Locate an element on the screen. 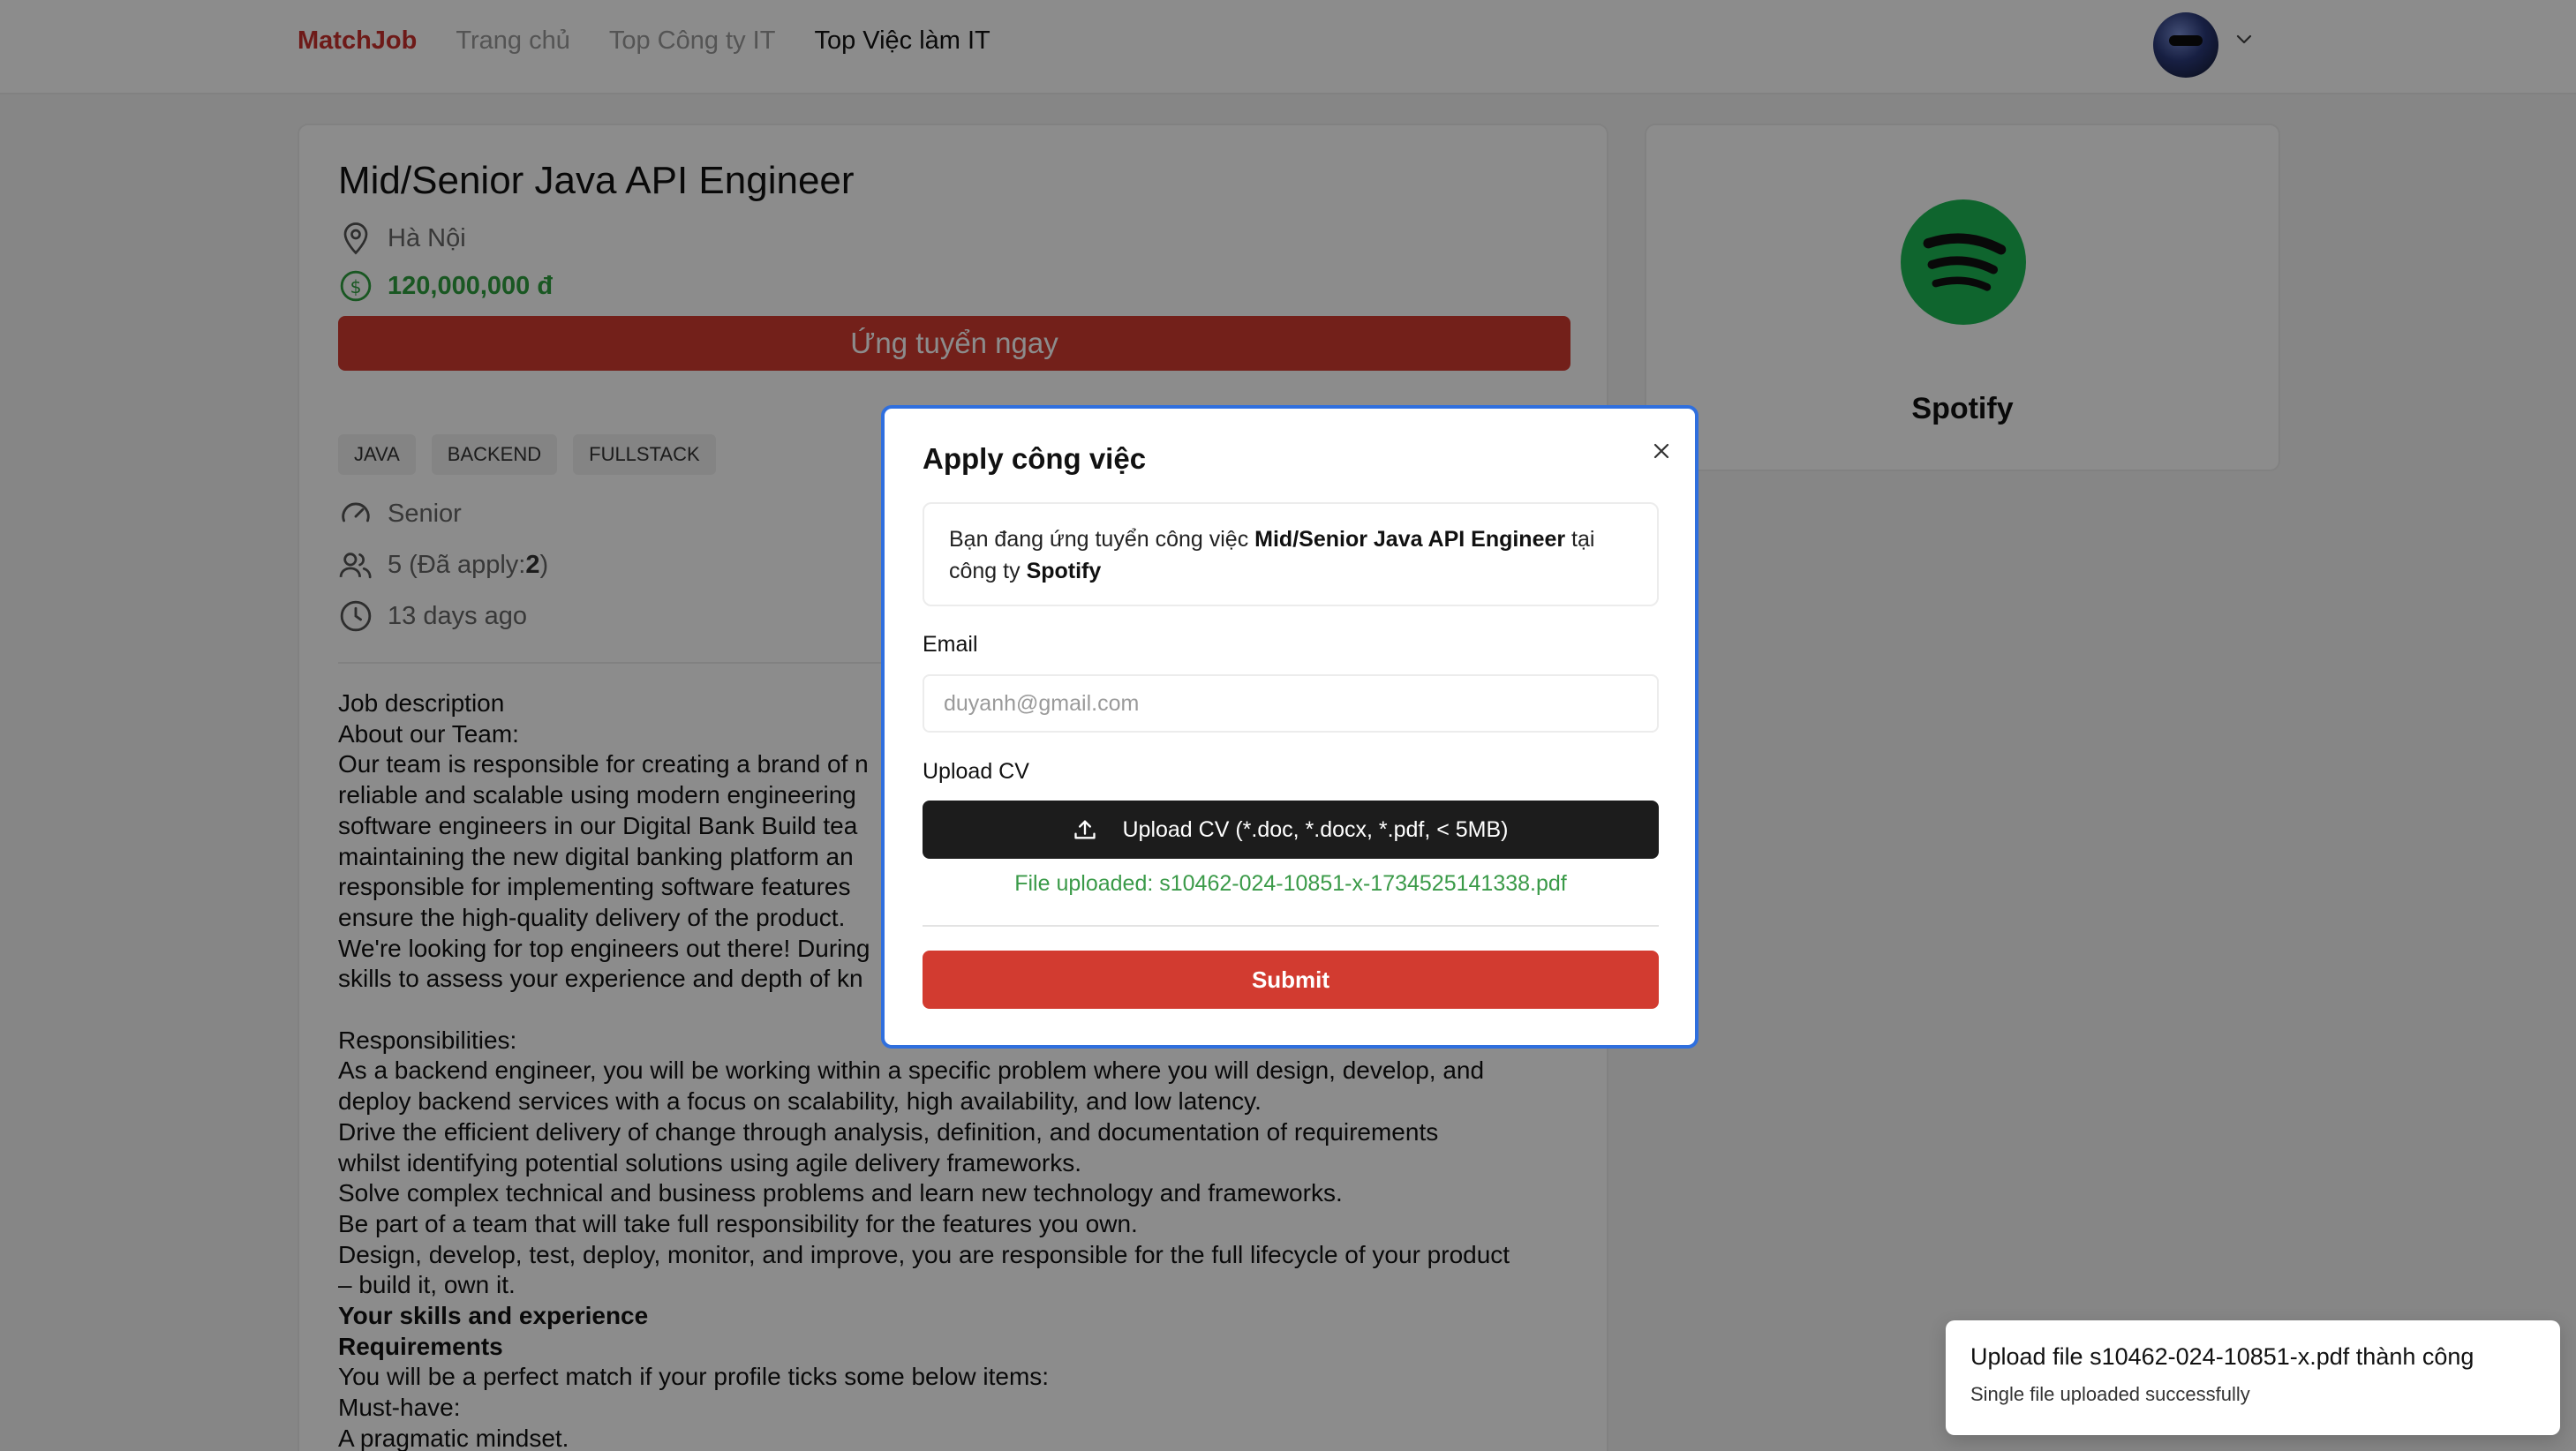  modal-divider is located at coordinates (1291, 926).